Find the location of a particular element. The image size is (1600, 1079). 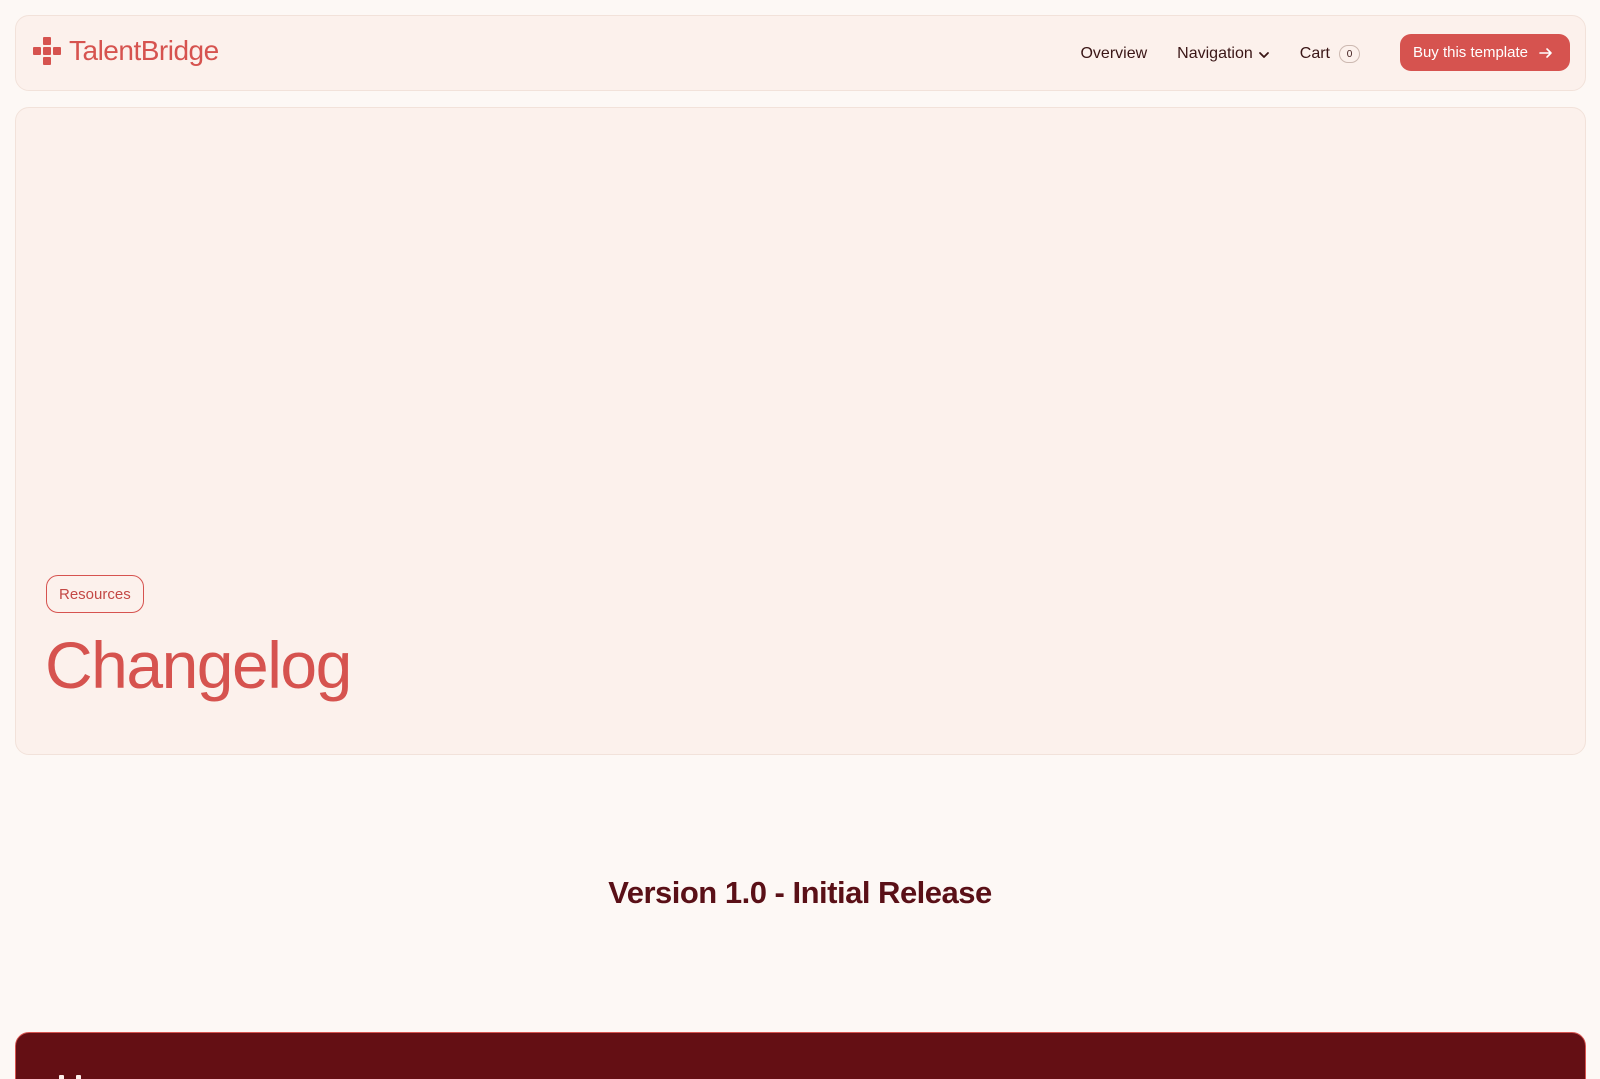

page-title: Changelog is located at coordinates (198, 665).